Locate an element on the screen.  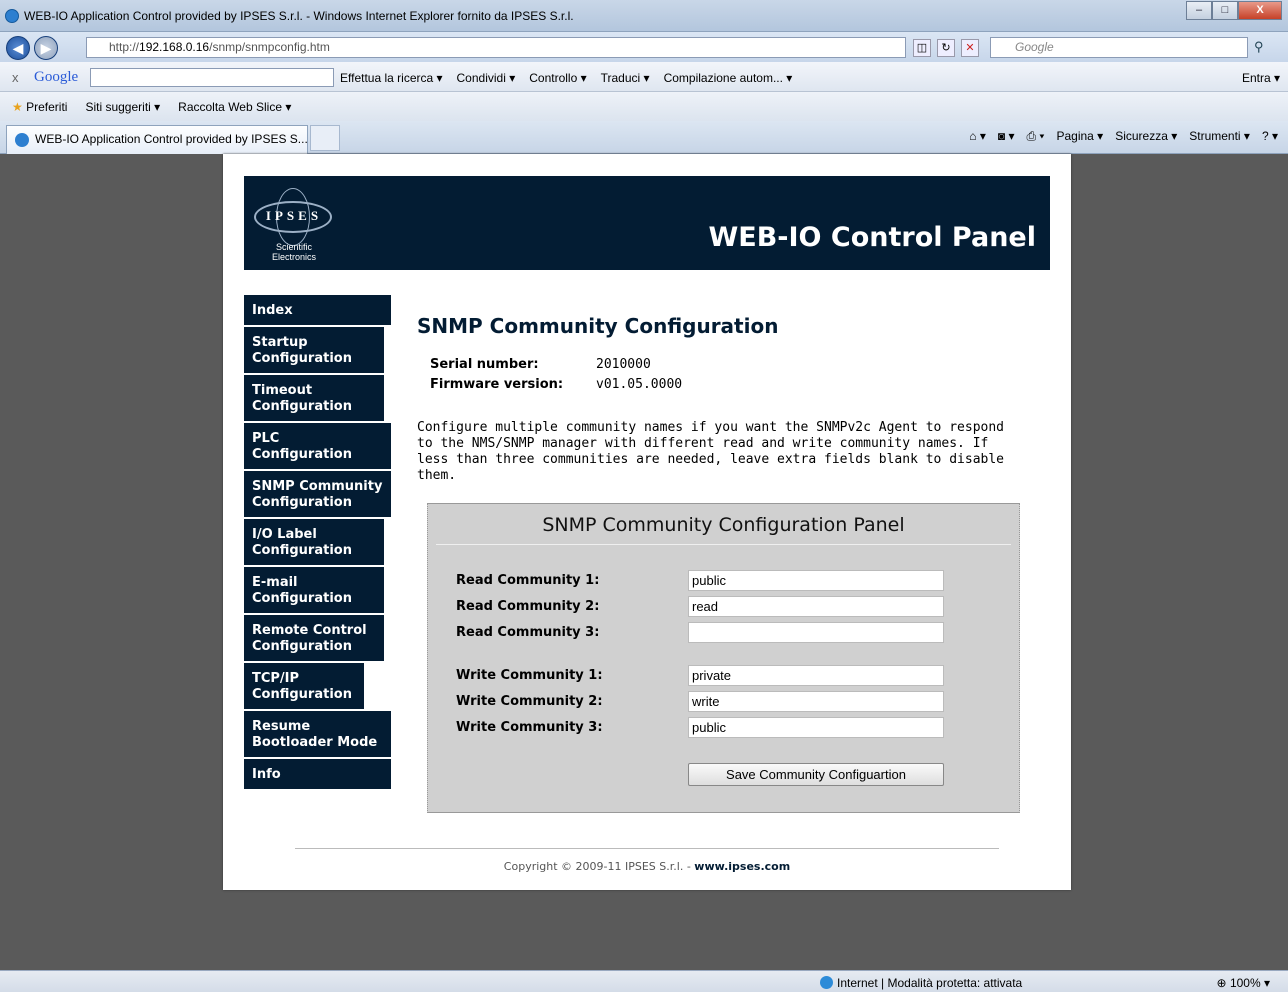
search-input: Google is located at coordinates (1119, 47).